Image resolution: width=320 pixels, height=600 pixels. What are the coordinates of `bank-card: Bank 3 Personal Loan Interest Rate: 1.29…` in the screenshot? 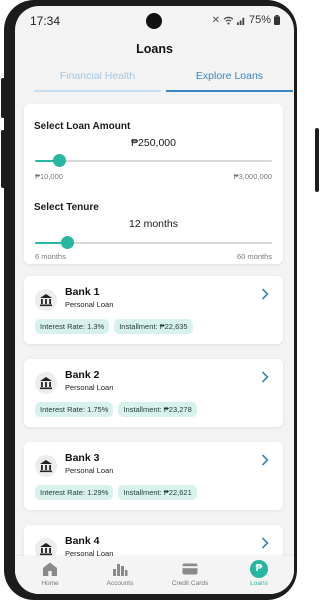 It's located at (153, 476).